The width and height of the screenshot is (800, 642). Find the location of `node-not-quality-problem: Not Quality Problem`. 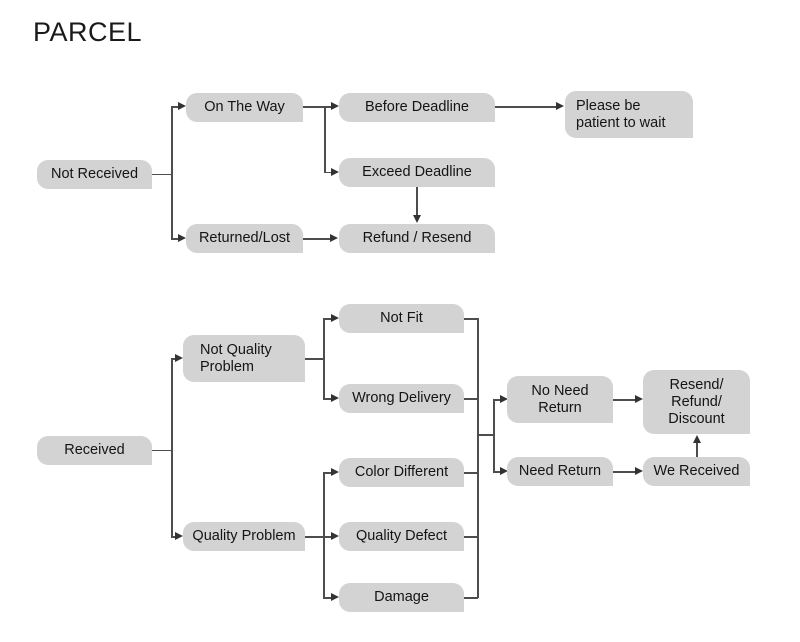

node-not-quality-problem: Not Quality Problem is located at coordinates (244, 358).